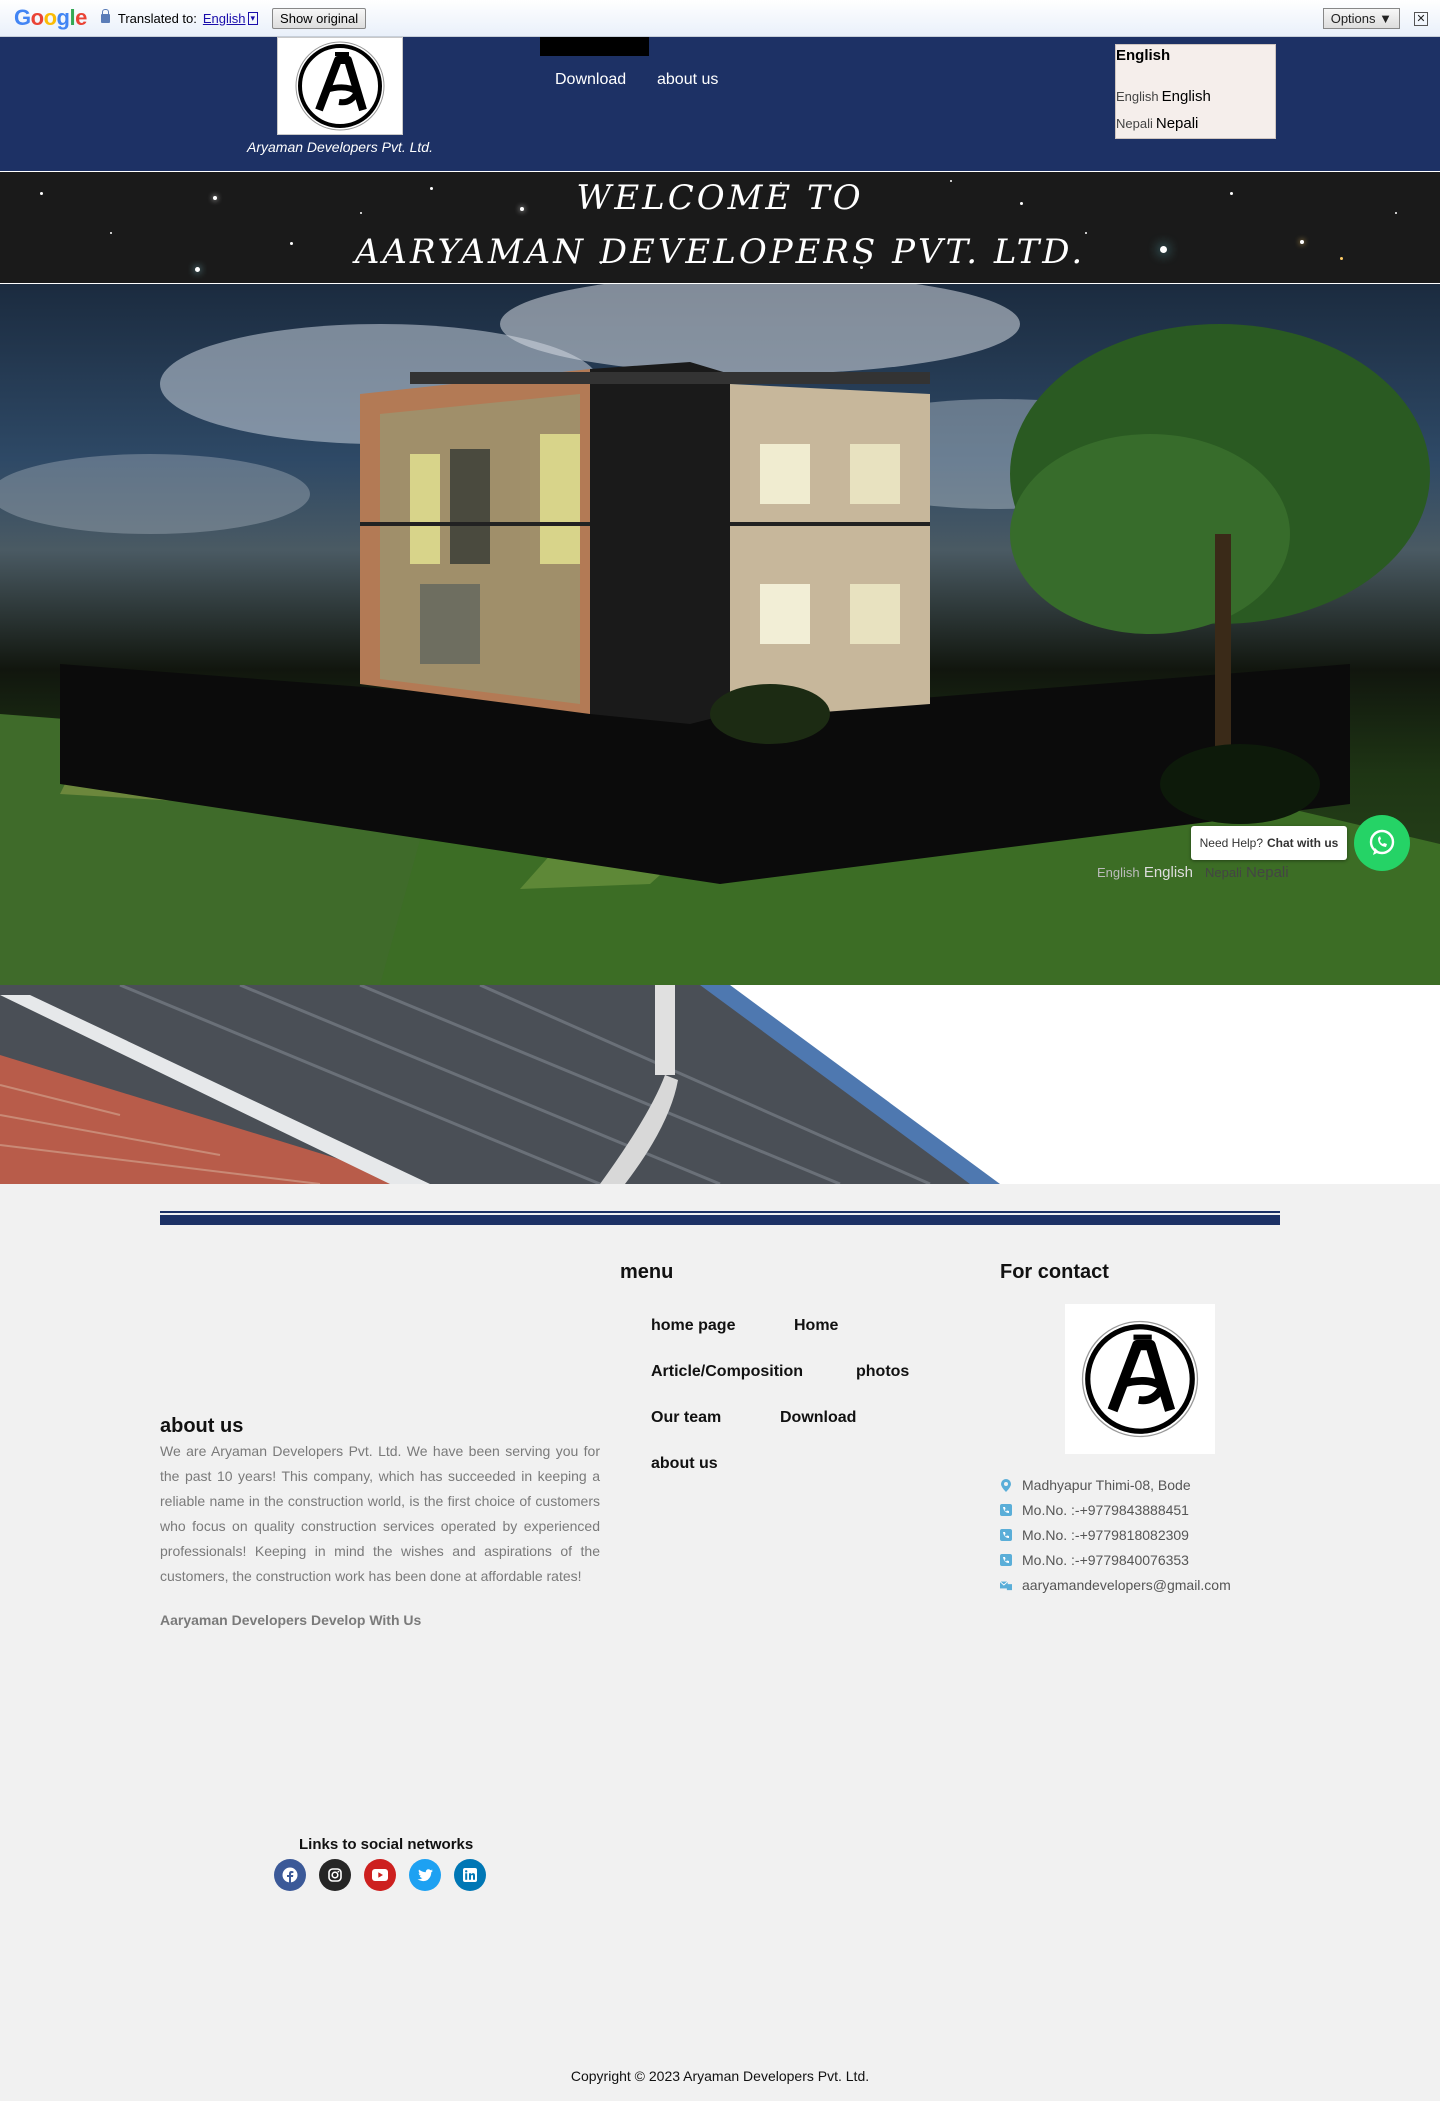  I want to click on twitter-icon, so click(425, 1874).